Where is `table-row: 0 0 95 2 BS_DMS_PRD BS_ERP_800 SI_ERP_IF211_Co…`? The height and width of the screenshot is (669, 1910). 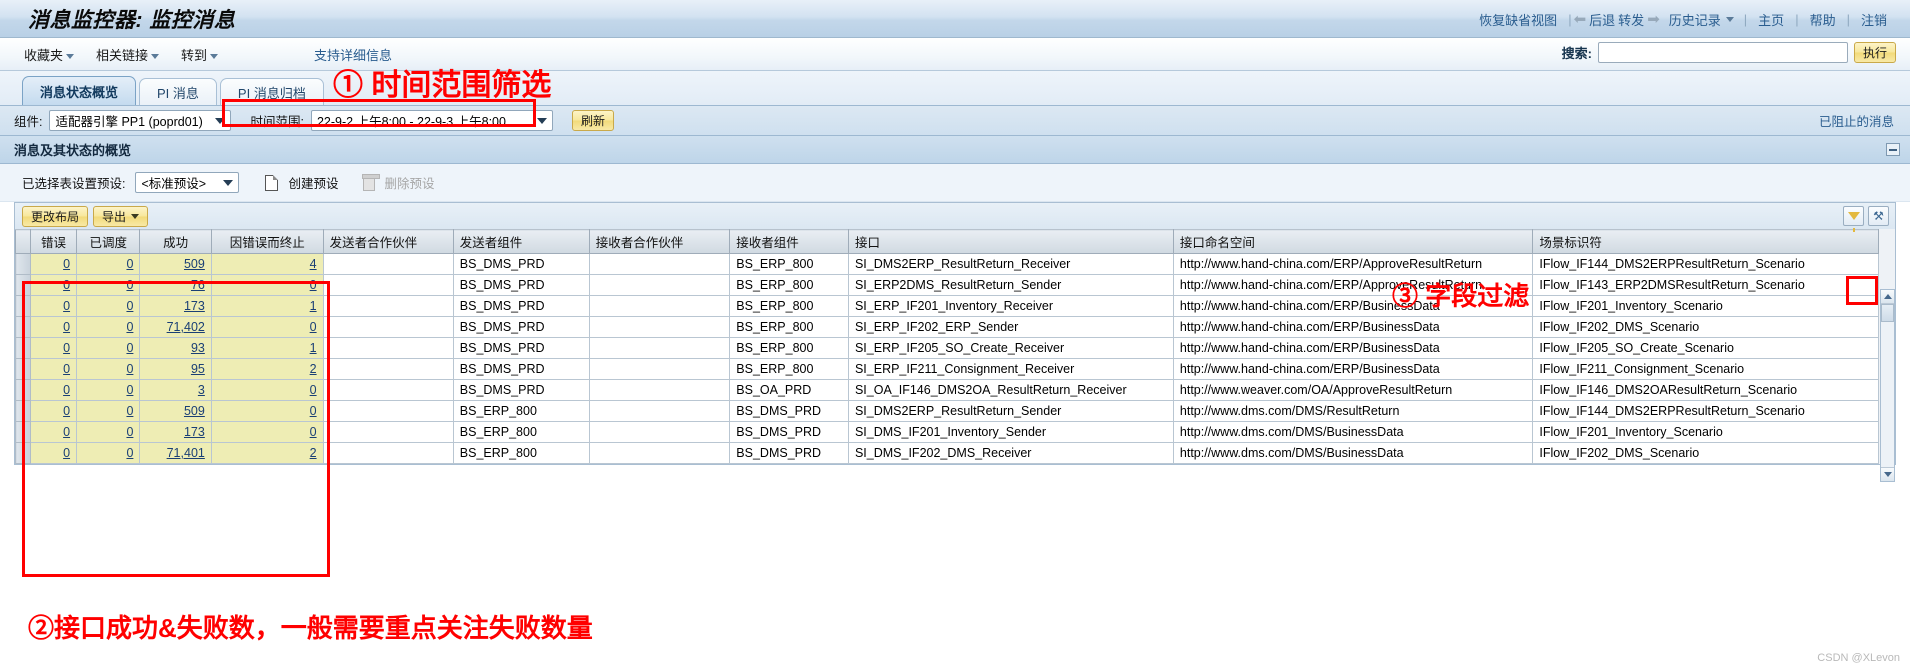
table-row: 0 0 95 2 BS_DMS_PRD BS_ERP_800 SI_ERP_IF211_Co… is located at coordinates (947, 369).